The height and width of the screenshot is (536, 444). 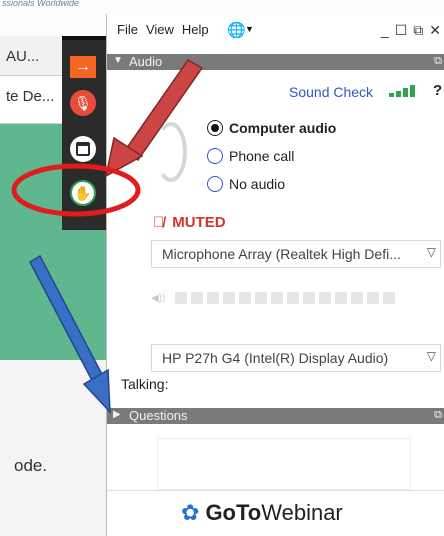 I want to click on menu-view: View, so click(x=160, y=29).